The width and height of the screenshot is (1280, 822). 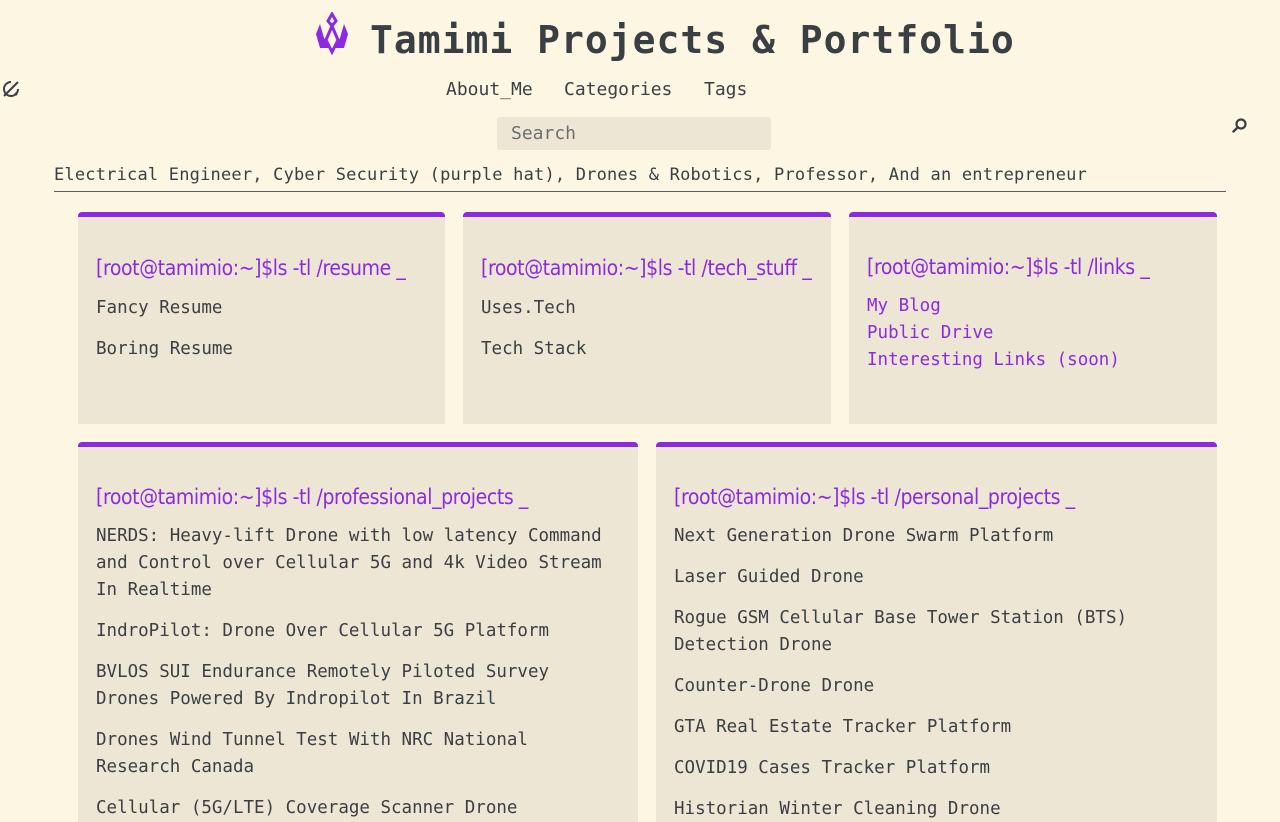 What do you see at coordinates (612, 133) in the screenshot?
I see `search-input` at bounding box center [612, 133].